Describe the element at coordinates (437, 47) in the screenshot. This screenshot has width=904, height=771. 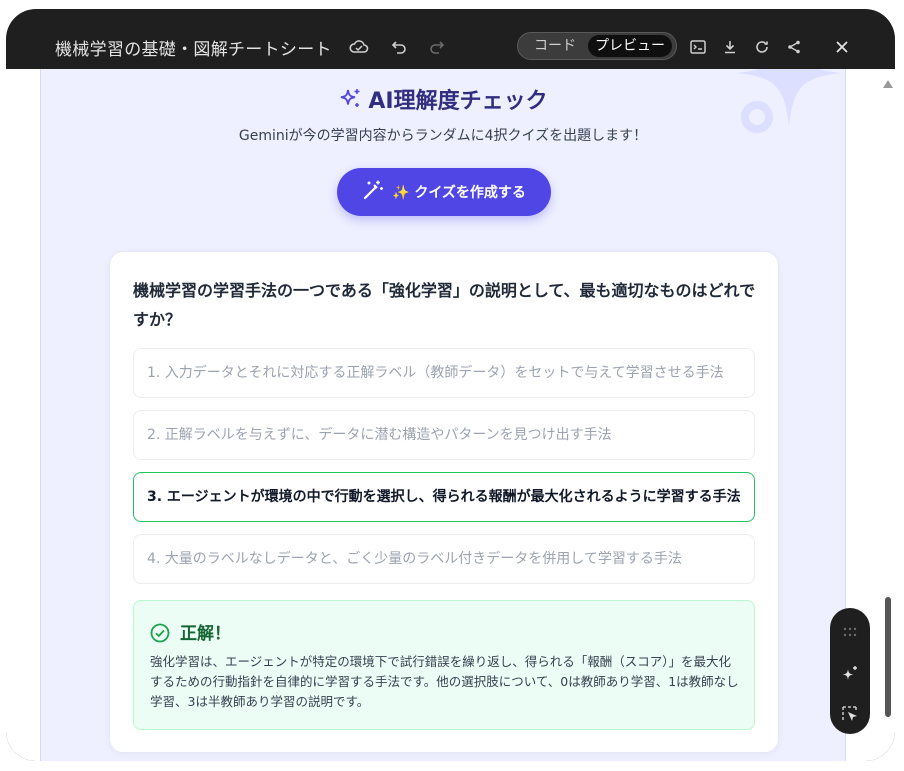
I see `redo-icon` at that location.